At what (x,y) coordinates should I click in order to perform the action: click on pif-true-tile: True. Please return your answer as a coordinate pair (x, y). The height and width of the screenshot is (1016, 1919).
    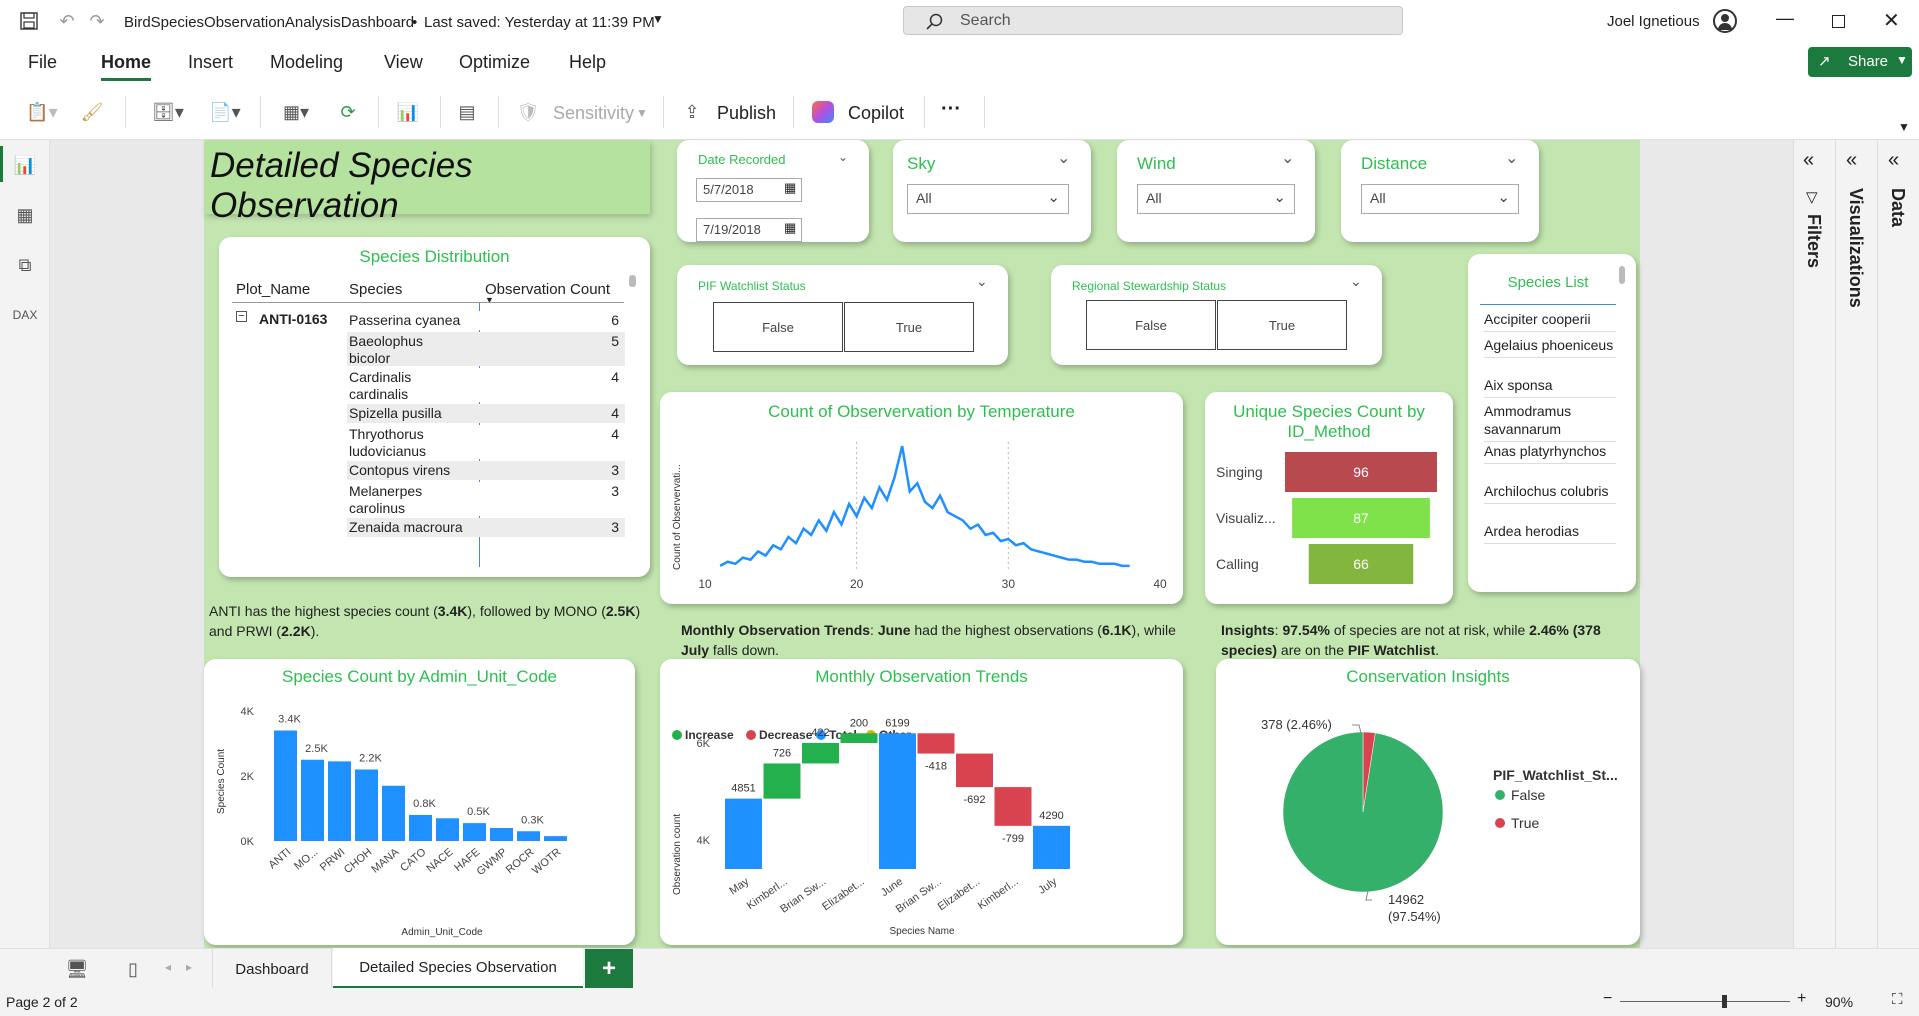
    Looking at the image, I should click on (909, 327).